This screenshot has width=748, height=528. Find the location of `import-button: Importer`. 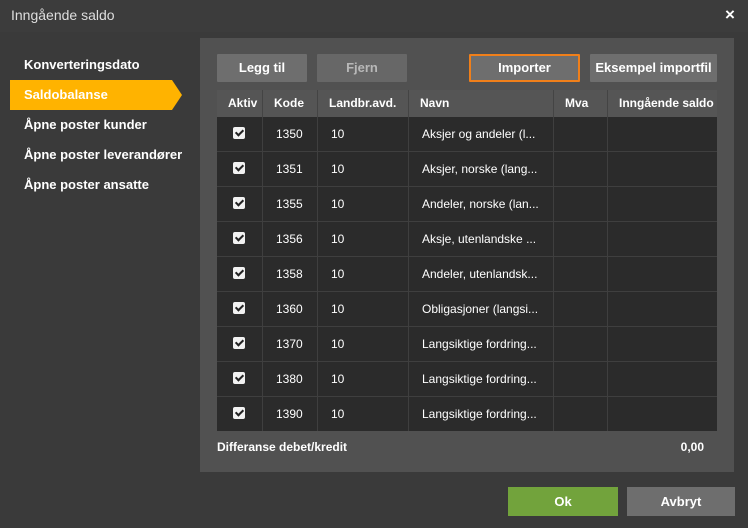

import-button: Importer is located at coordinates (524, 68).